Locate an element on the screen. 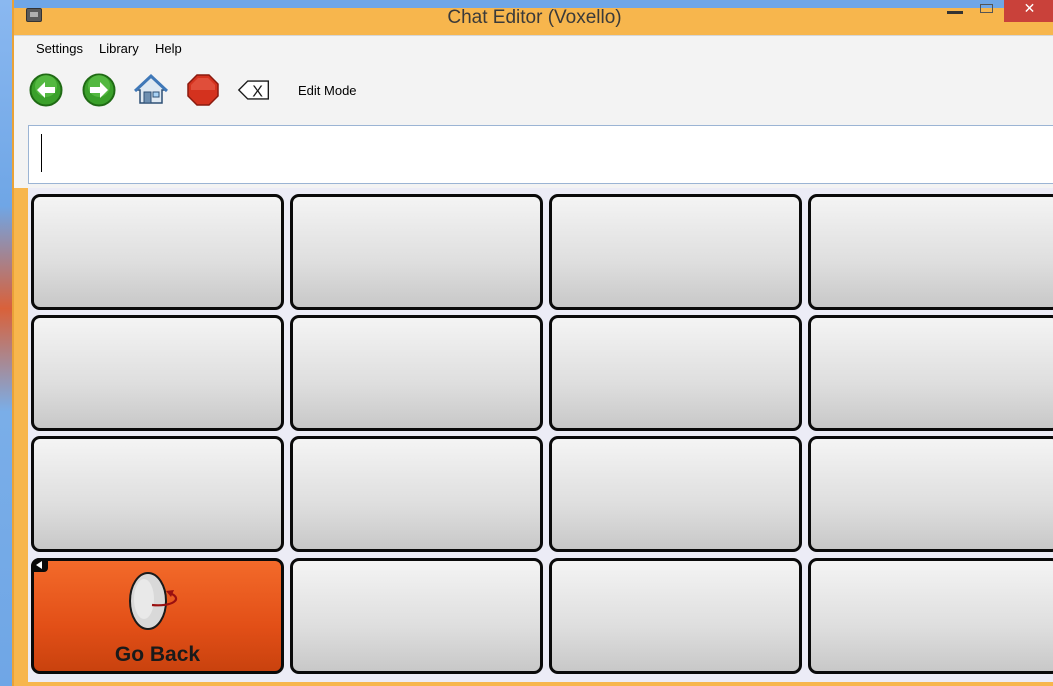 The image size is (1053, 686). title-bar: Chat Editor (Voxello) ✕ is located at coordinates (533, 17).